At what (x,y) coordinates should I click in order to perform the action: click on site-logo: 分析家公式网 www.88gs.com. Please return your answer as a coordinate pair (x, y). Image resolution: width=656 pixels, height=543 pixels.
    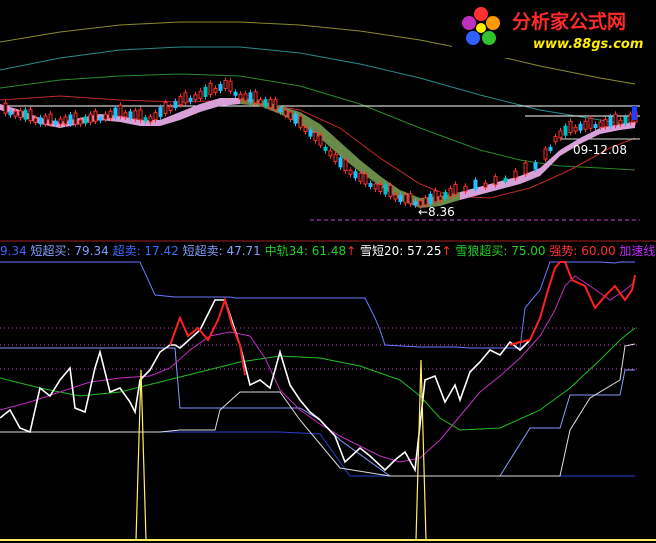
    Looking at the image, I should click on (554, 29).